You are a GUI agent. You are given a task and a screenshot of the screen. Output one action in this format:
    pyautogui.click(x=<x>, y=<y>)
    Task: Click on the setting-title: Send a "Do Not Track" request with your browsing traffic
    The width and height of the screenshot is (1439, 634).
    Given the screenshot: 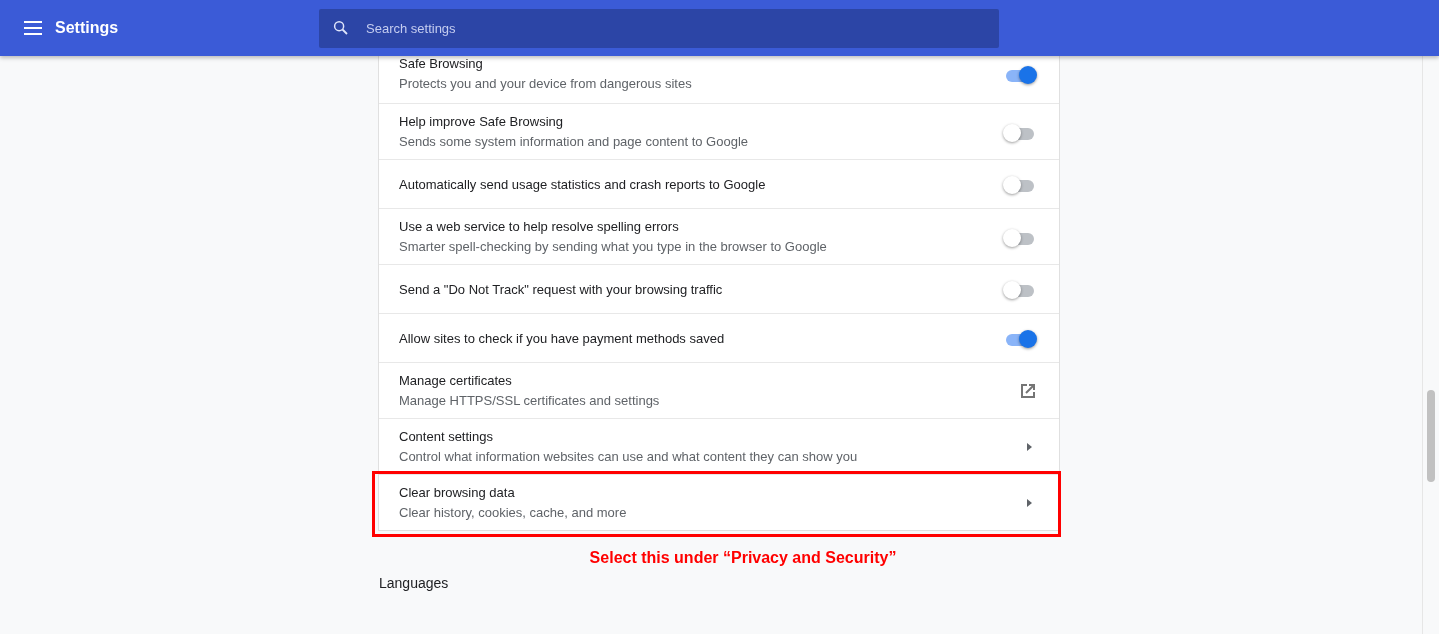 What is the action you would take?
    pyautogui.click(x=561, y=289)
    